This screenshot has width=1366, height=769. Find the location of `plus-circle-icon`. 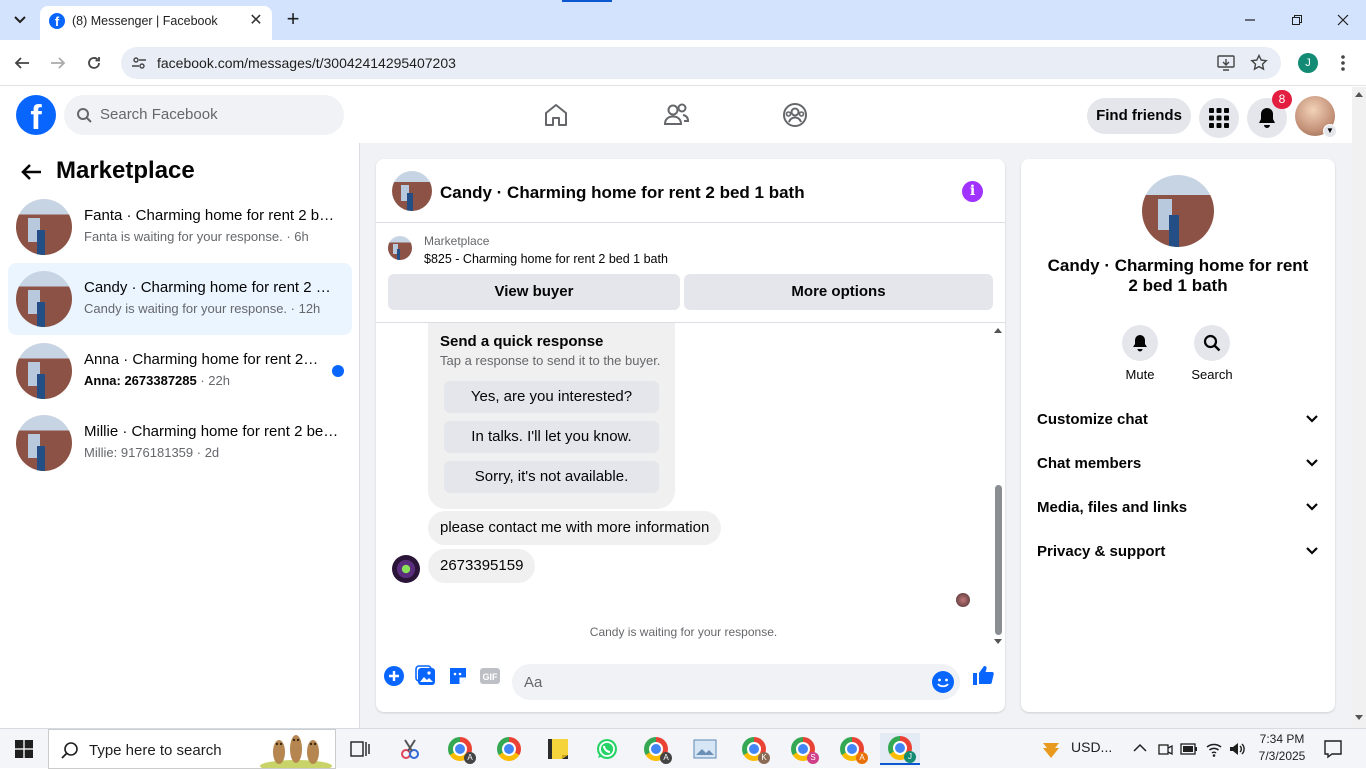

plus-circle-icon is located at coordinates (394, 676).